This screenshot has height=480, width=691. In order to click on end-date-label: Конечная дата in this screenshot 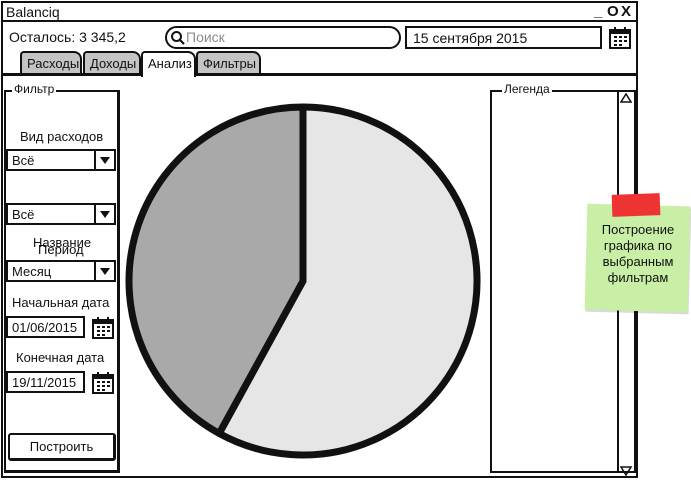, I will do `click(60, 357)`.